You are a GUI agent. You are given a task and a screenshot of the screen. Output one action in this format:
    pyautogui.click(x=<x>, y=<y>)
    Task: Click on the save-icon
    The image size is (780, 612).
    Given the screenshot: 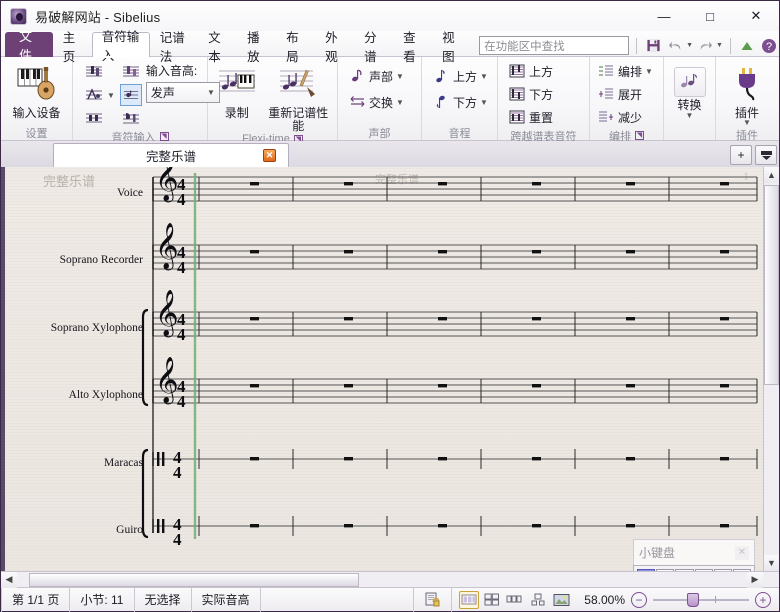 What is the action you would take?
    pyautogui.click(x=653, y=45)
    